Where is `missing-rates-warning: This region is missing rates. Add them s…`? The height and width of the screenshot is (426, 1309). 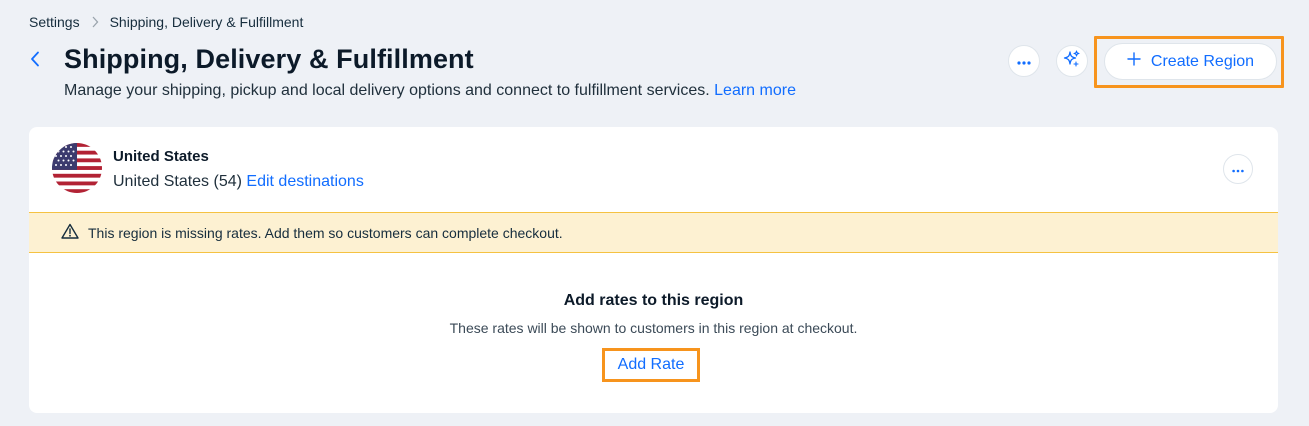
missing-rates-warning: This region is missing rates. Add them s… is located at coordinates (653, 232).